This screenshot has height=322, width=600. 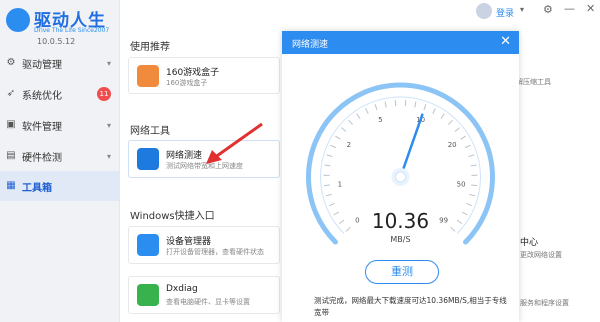 I want to click on dropdown-arrow-icon: ▾, so click(x=522, y=9).